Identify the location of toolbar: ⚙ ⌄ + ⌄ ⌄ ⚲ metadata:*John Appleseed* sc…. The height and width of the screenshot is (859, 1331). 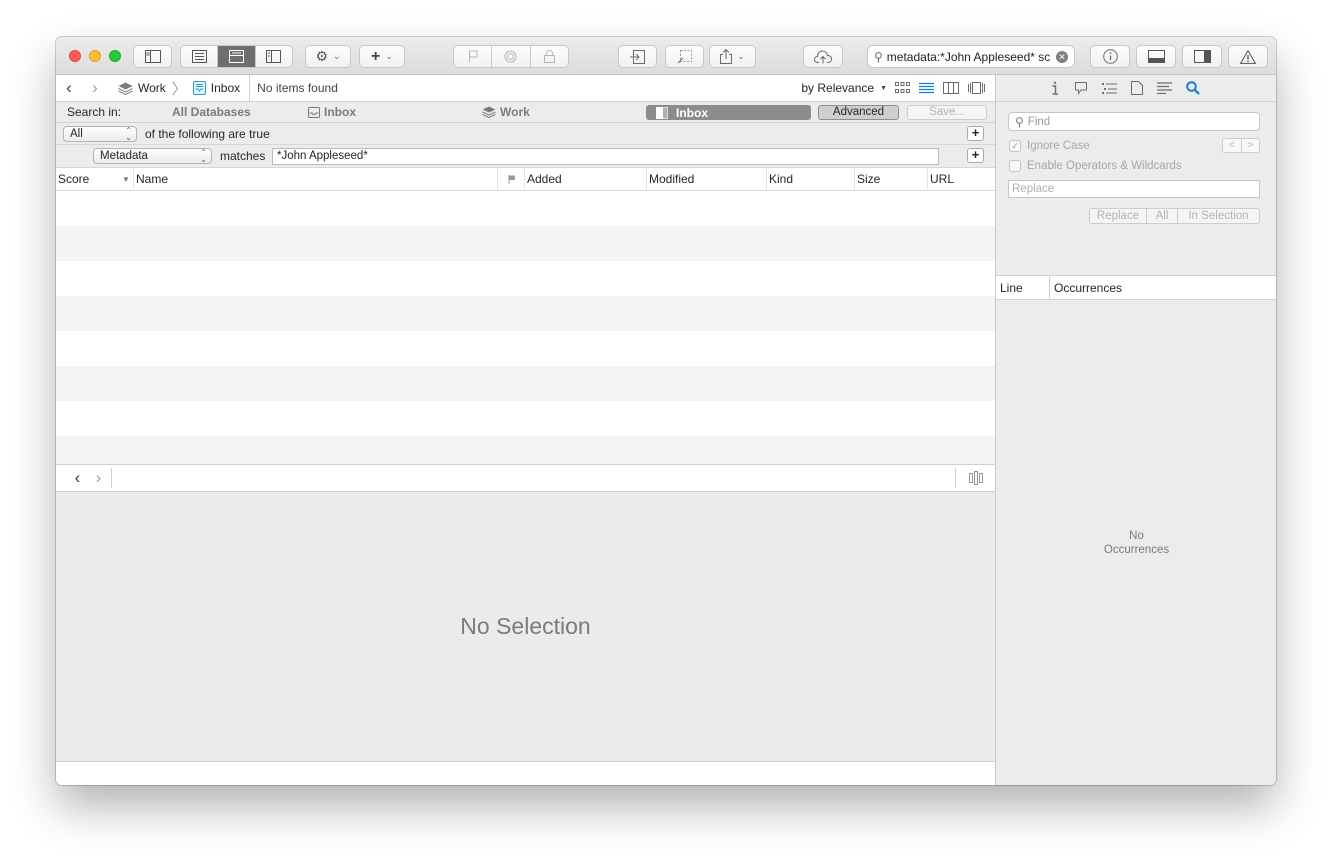
(666, 56).